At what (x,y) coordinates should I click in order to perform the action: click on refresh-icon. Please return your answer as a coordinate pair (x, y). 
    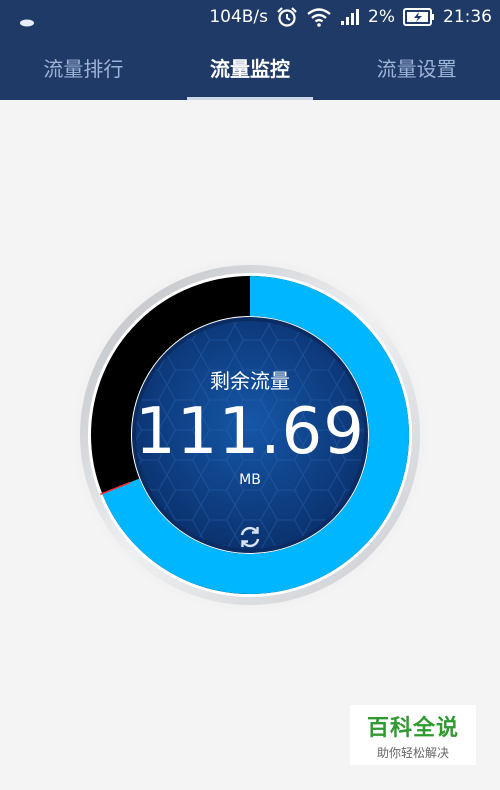
    Looking at the image, I should click on (250, 537).